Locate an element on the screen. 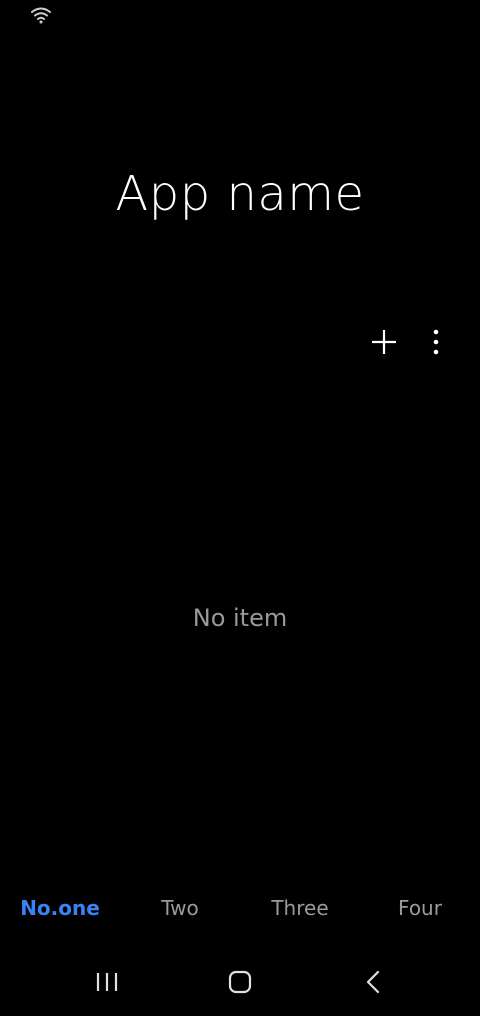 This screenshot has width=480, height=1016. wifi-icon is located at coordinates (41, 15).